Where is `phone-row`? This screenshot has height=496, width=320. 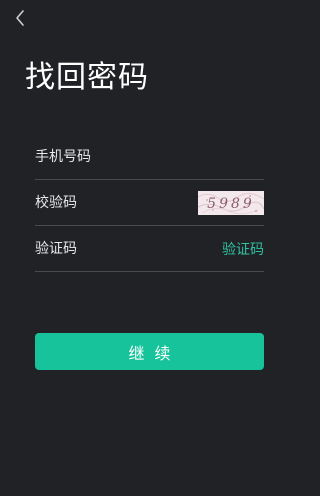
phone-row is located at coordinates (149, 157).